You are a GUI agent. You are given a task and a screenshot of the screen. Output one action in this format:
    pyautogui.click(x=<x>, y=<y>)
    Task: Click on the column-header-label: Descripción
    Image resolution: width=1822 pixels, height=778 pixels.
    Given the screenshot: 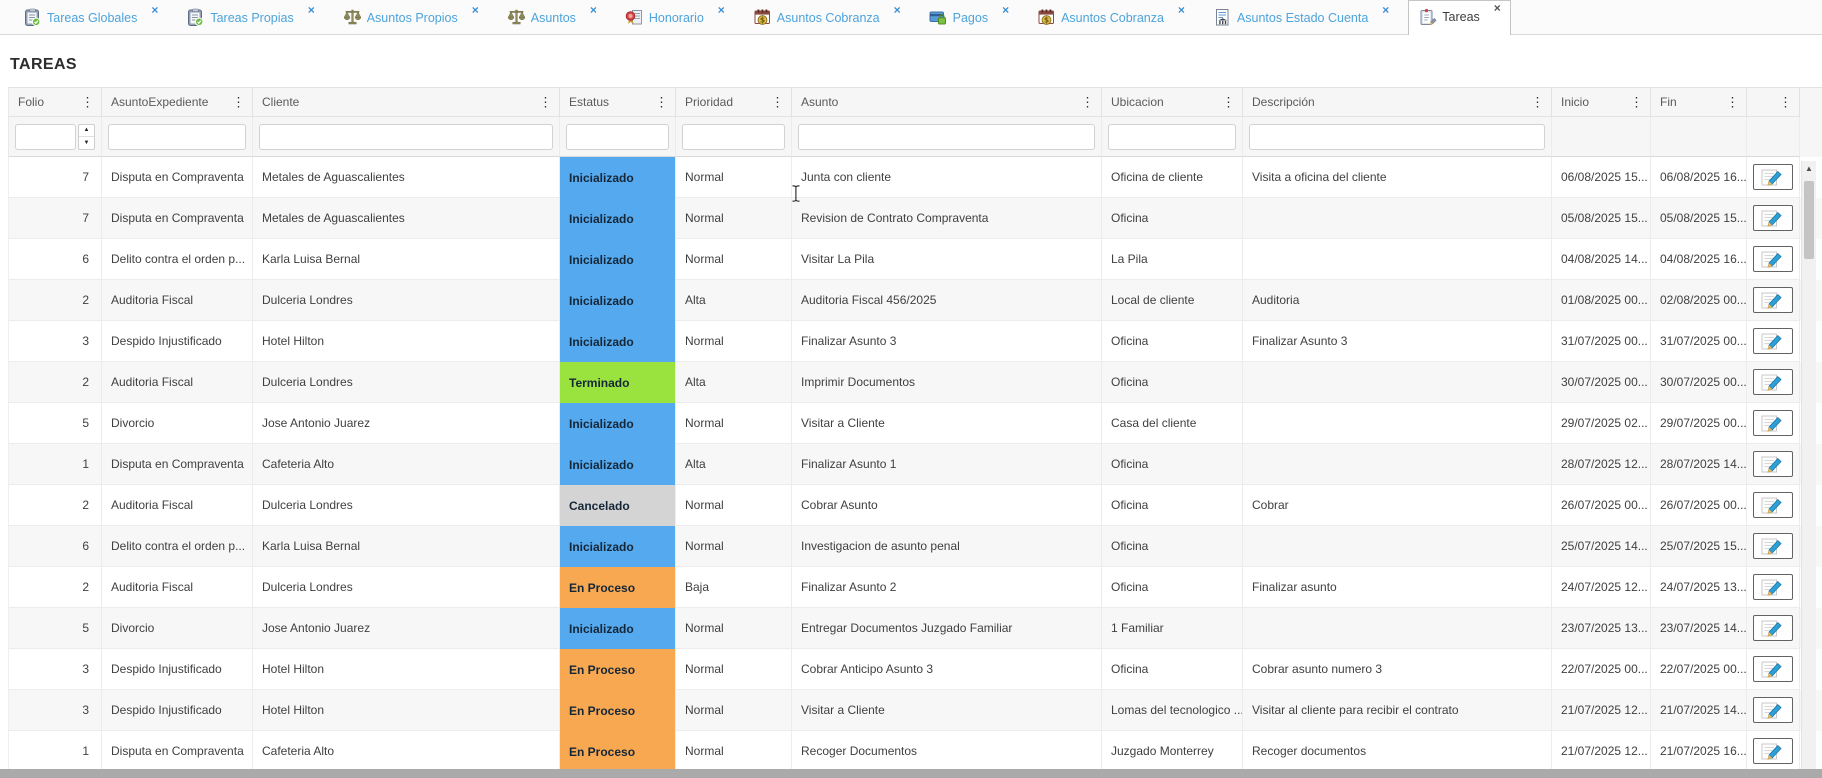 What is the action you would take?
    pyautogui.click(x=1283, y=102)
    